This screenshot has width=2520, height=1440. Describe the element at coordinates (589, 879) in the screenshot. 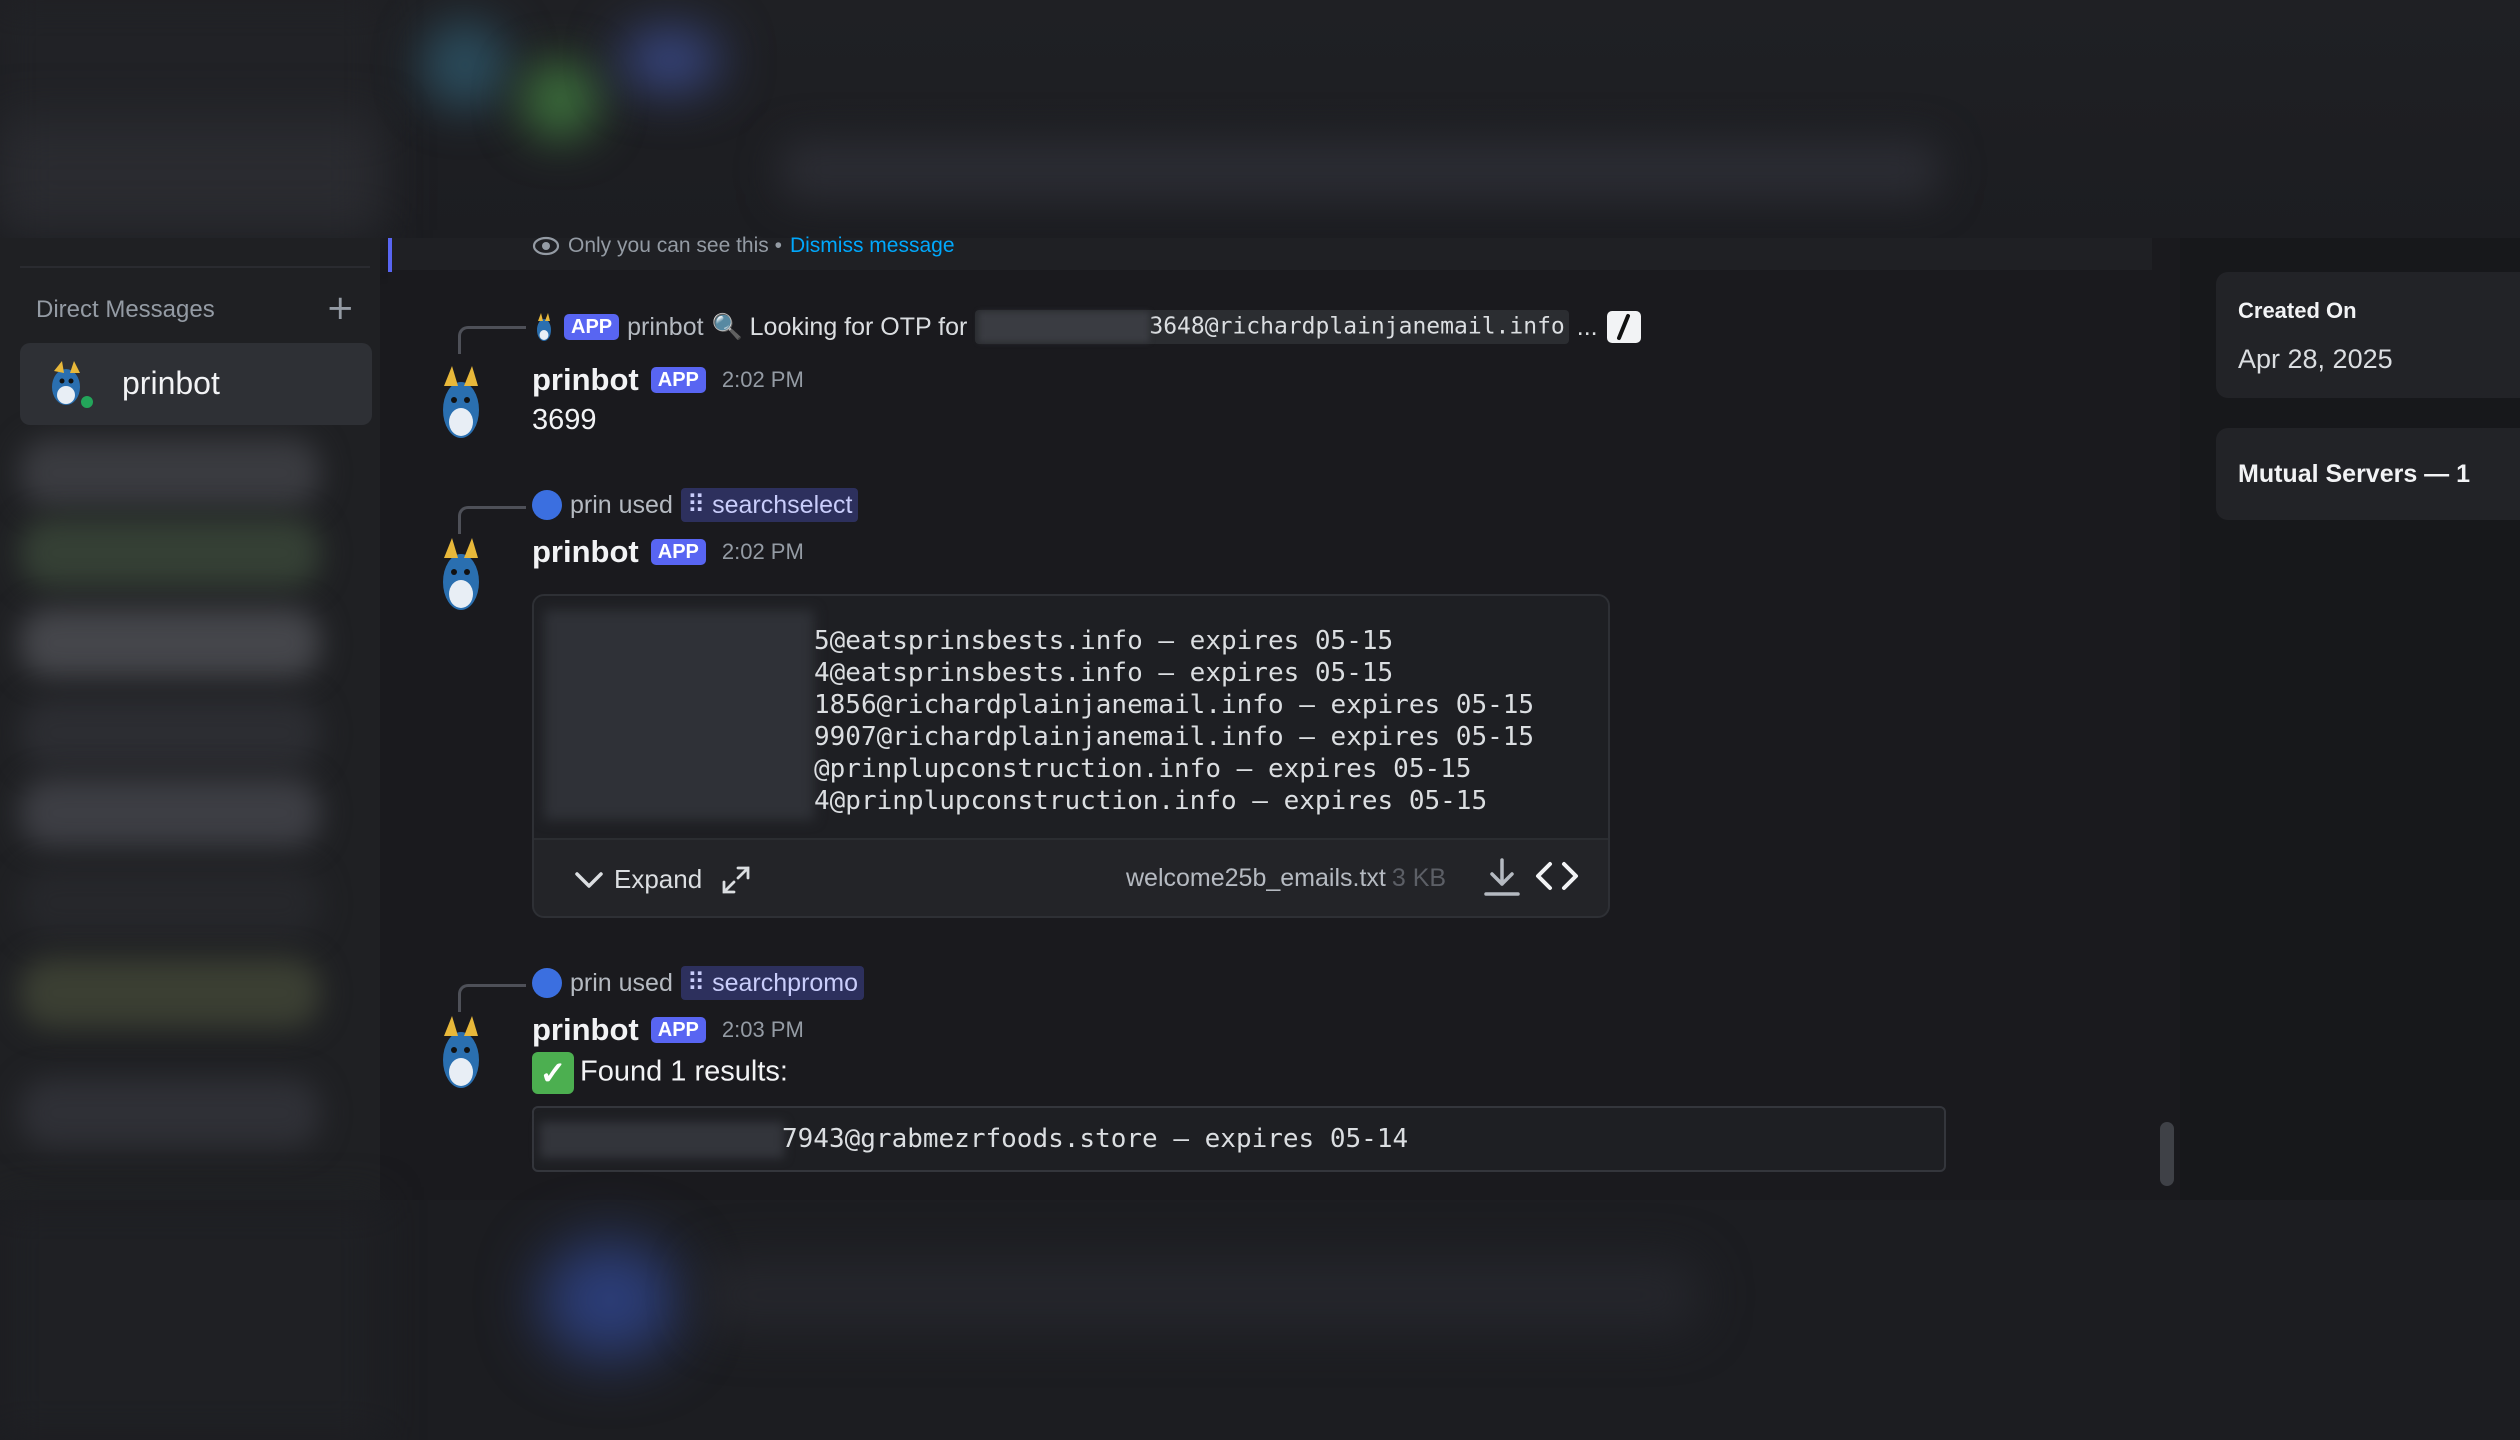

I see `chevron-down-icon` at that location.